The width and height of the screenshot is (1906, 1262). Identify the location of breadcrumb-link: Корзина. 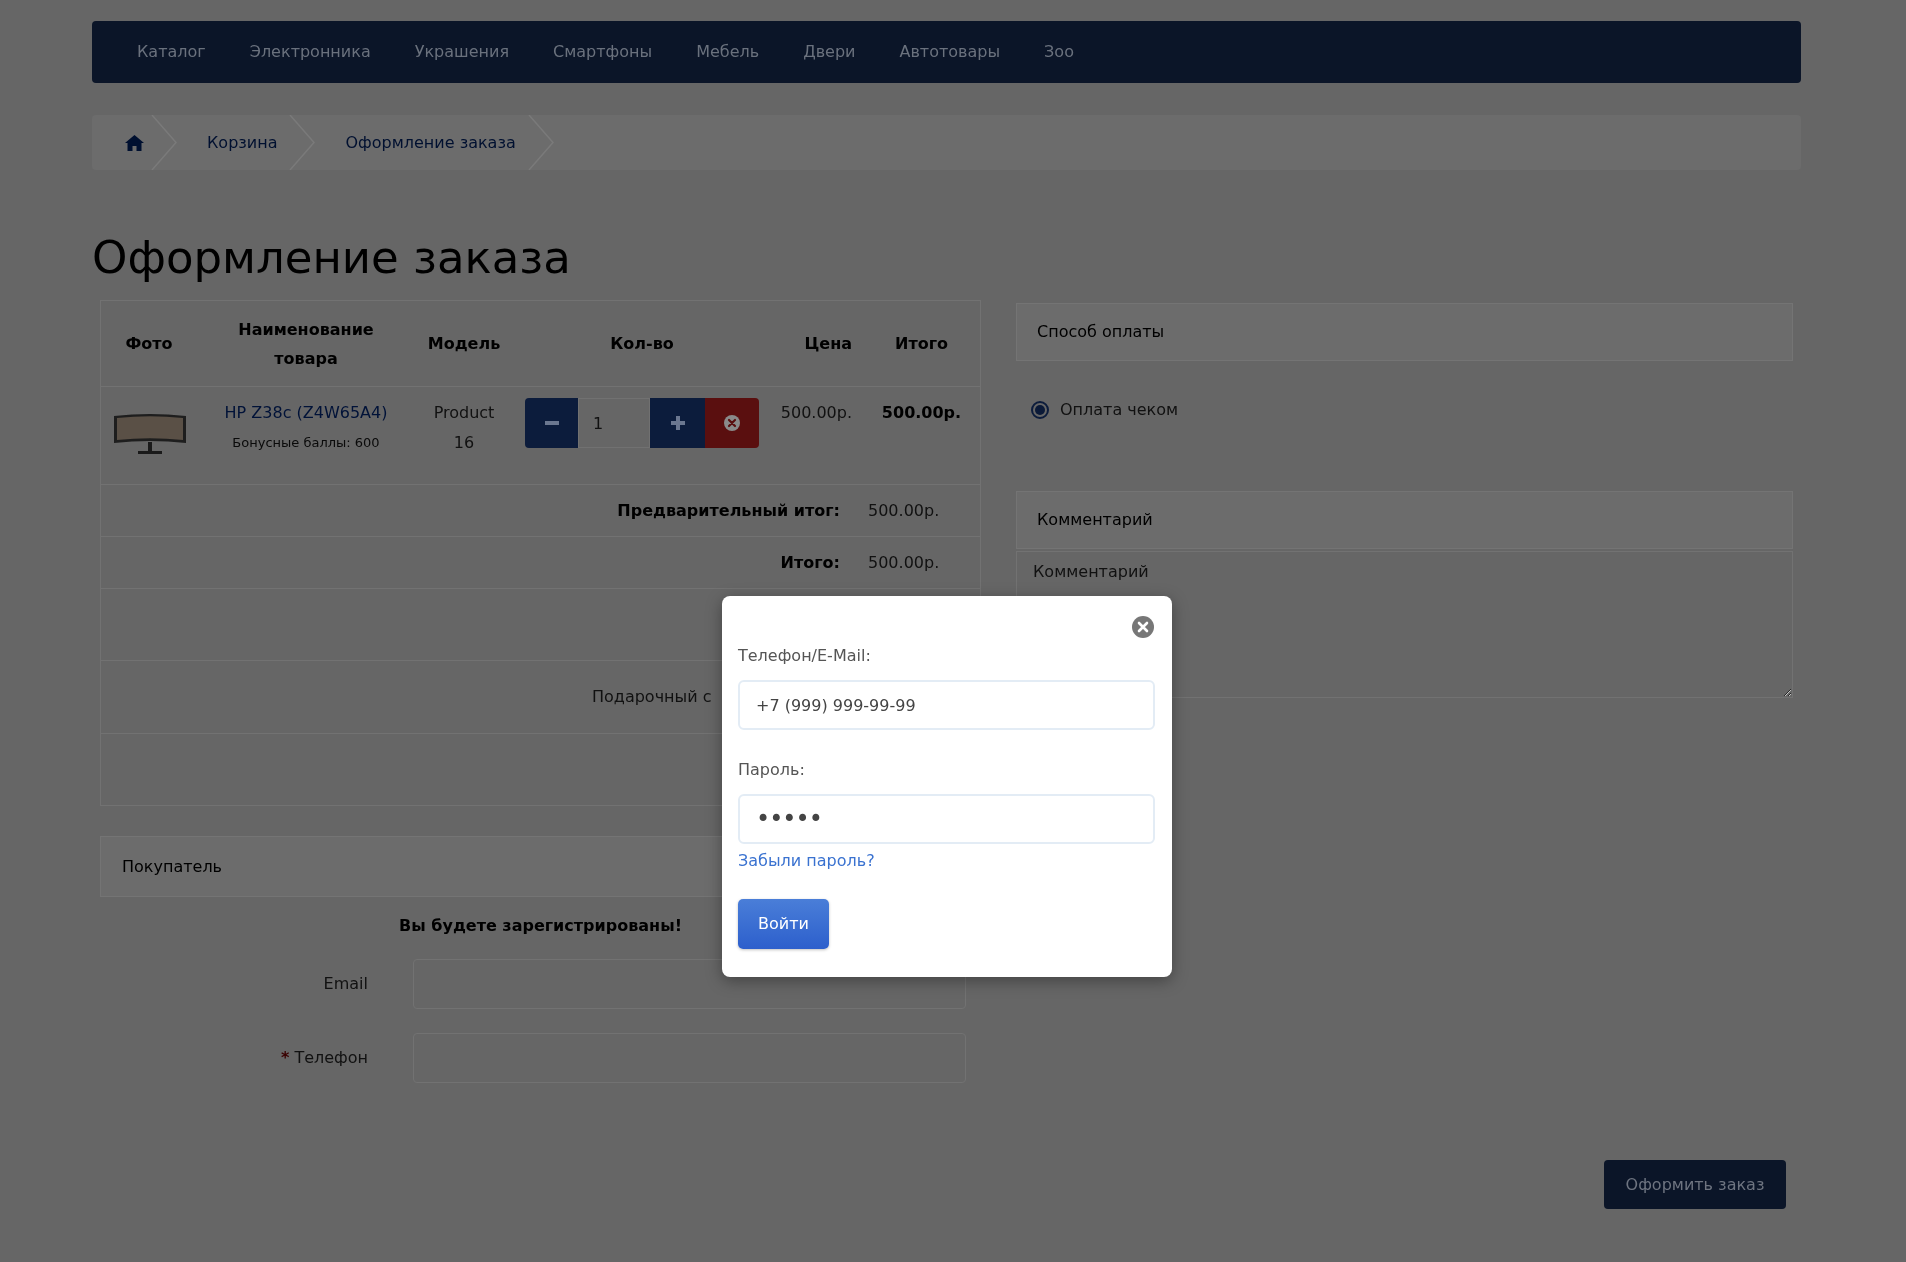
(242, 142).